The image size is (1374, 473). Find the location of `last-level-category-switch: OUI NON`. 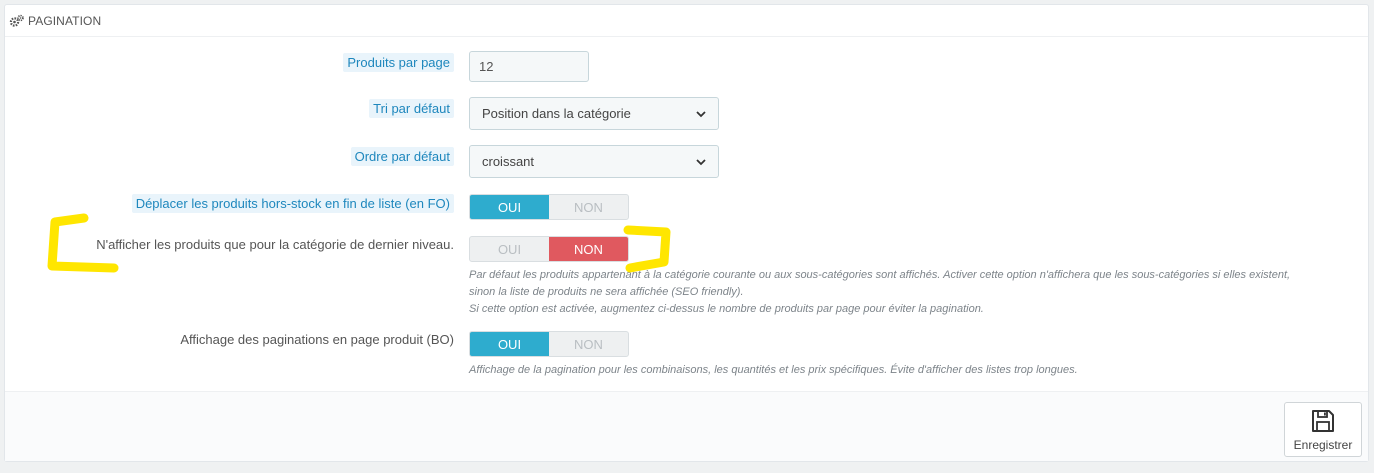

last-level-category-switch: OUI NON is located at coordinates (549, 249).